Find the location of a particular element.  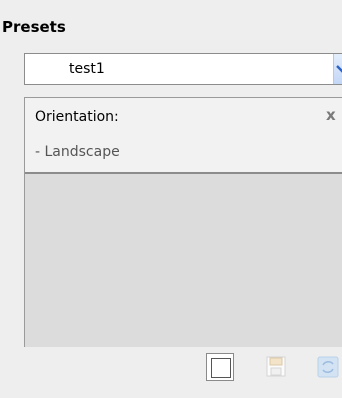

save-preset-button is located at coordinates (276, 367).